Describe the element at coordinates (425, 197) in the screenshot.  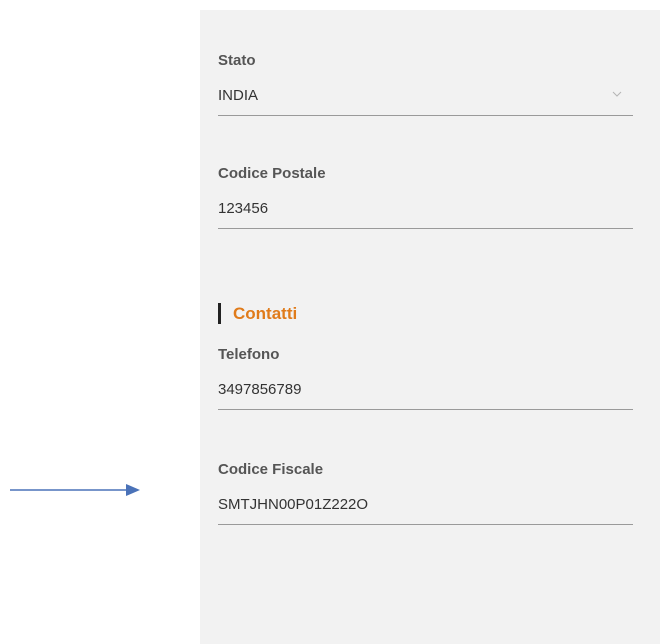
I see `codice-postale-field: Codice Postale 123456` at that location.